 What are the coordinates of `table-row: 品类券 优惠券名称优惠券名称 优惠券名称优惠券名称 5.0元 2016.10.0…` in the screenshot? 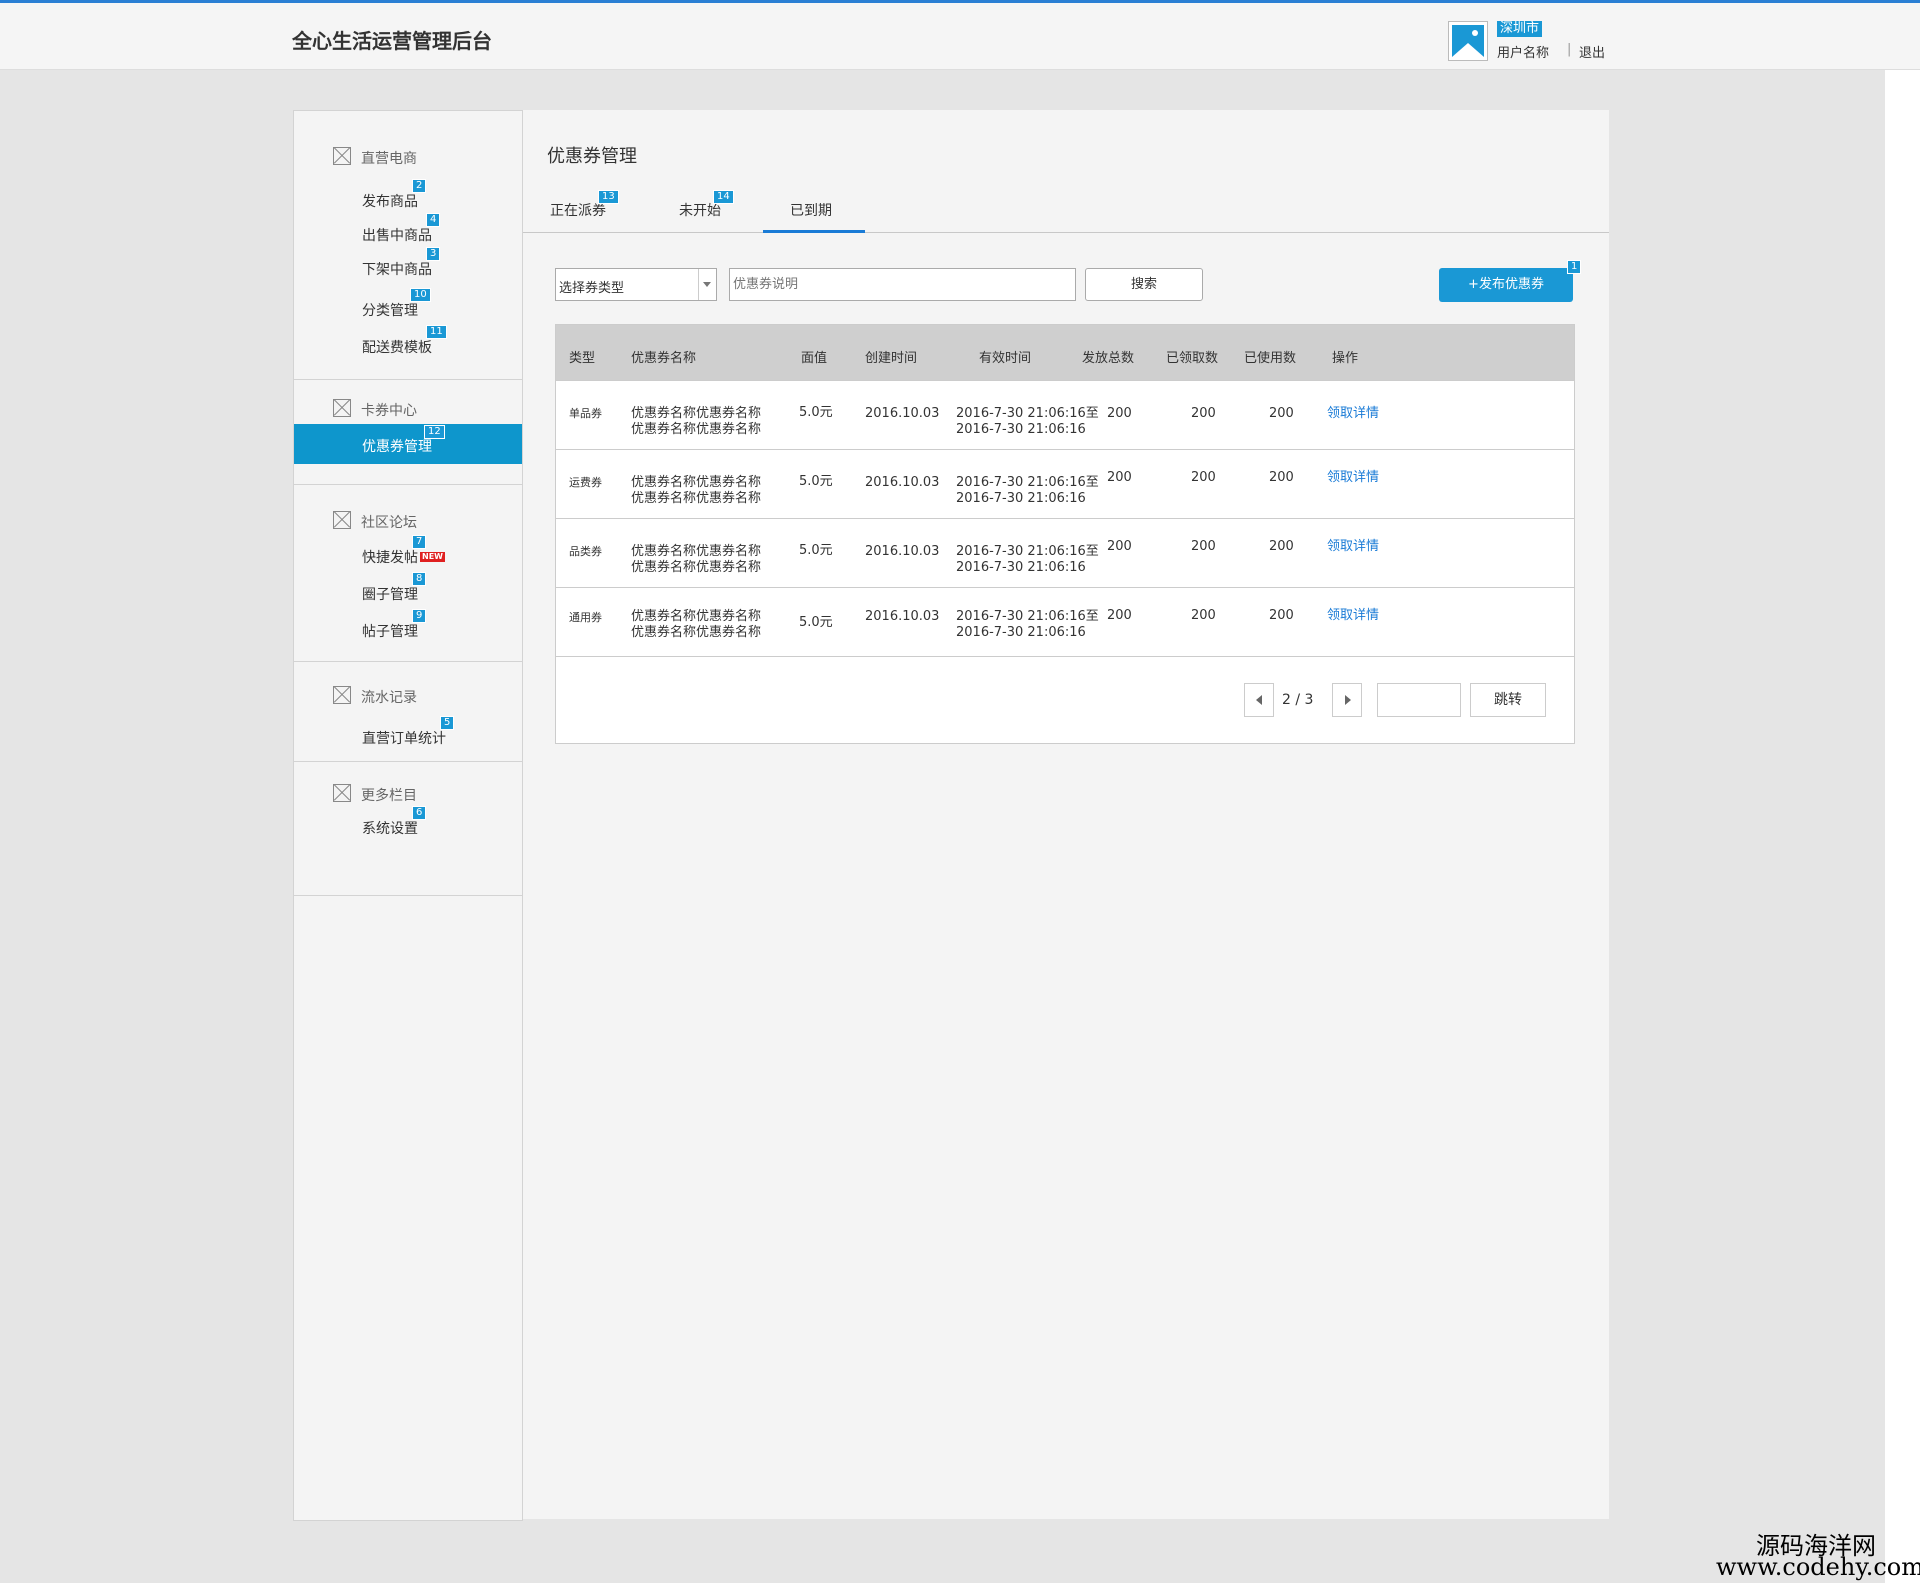 It's located at (1065, 552).